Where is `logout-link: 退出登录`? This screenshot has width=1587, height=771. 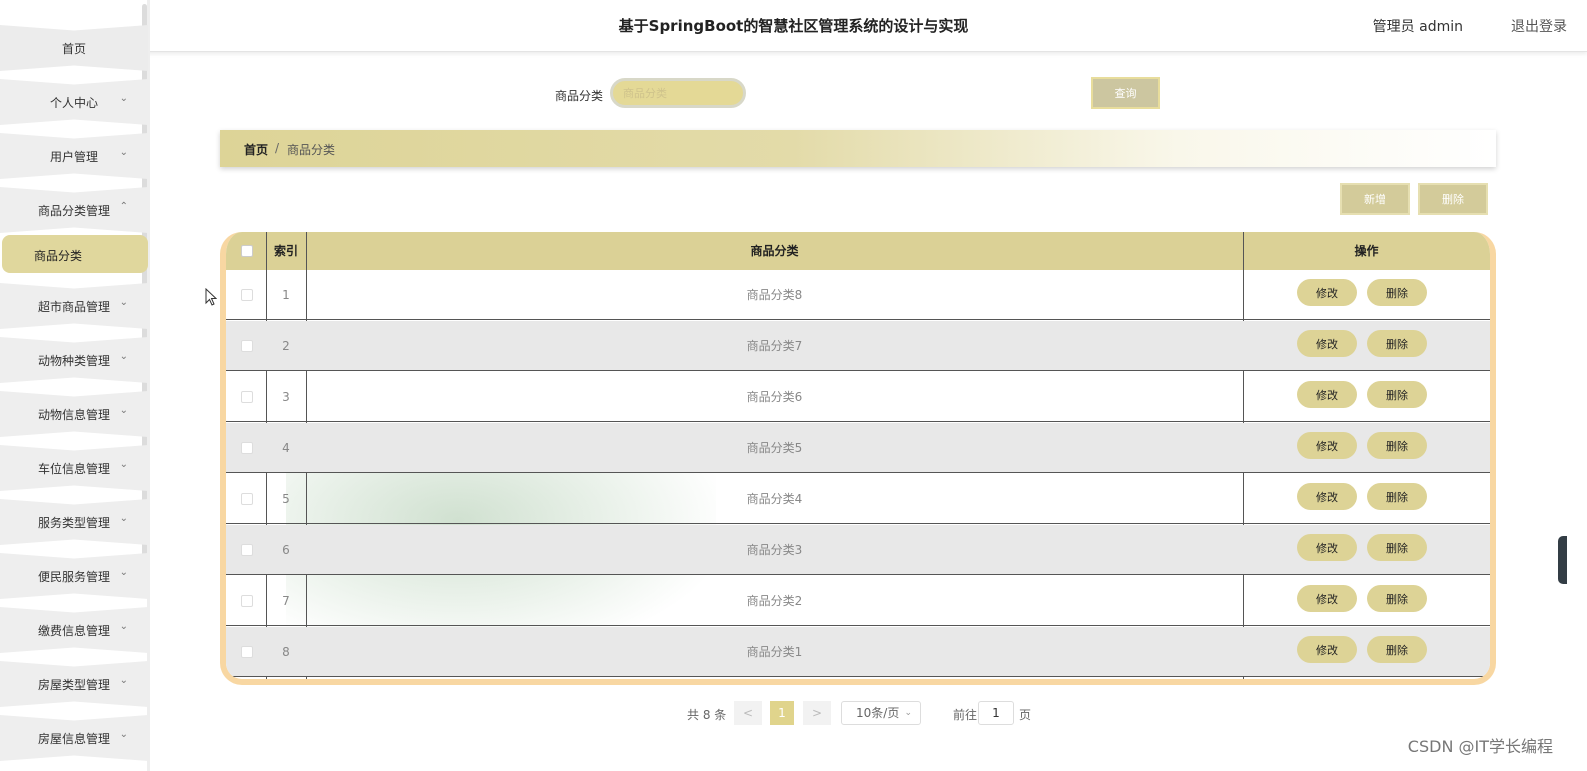 logout-link: 退出登录 is located at coordinates (1539, 26).